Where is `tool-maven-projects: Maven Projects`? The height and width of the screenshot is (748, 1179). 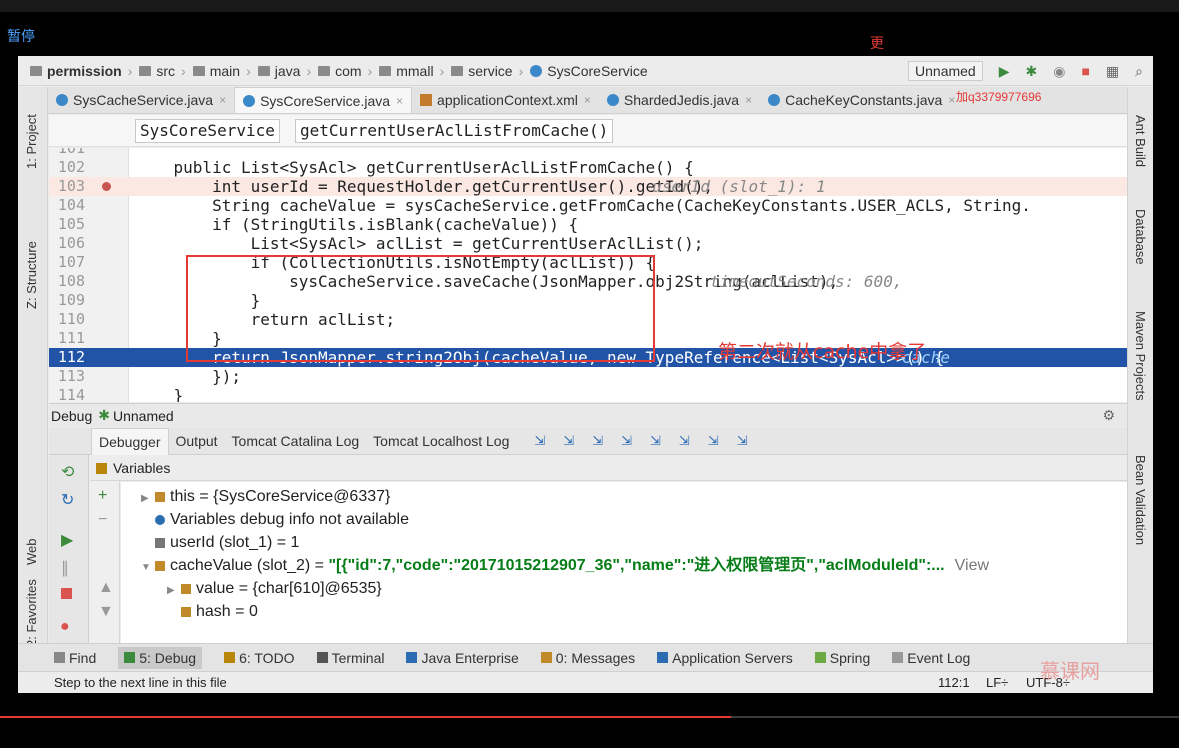 tool-maven-projects: Maven Projects is located at coordinates (1140, 356).